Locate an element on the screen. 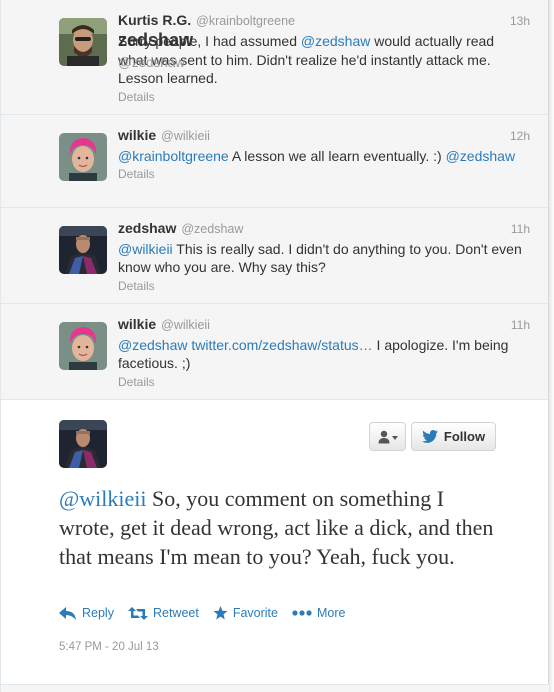  main-fullname: zedshaw is located at coordinates (155, 40).